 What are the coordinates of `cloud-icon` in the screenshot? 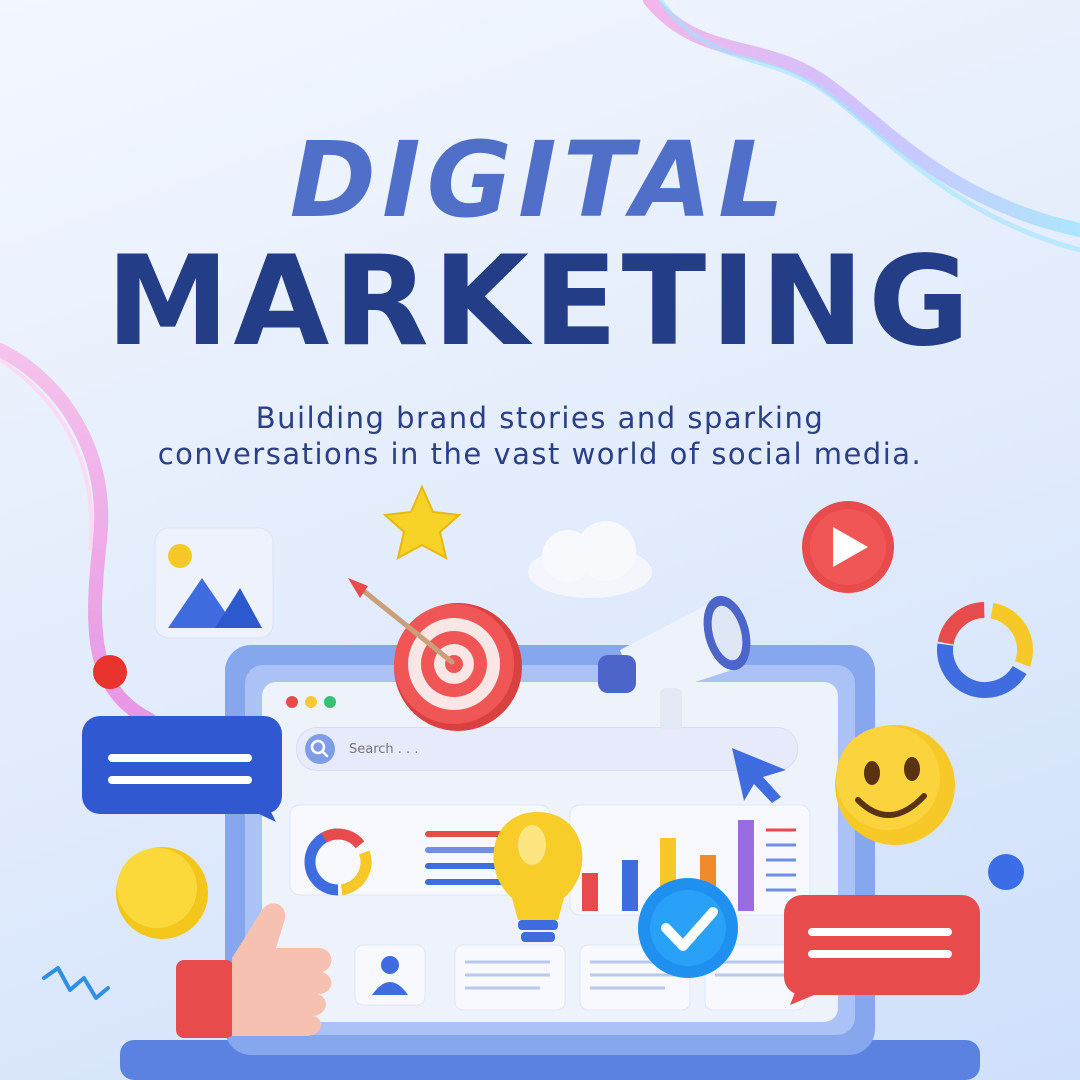 It's located at (590, 559).